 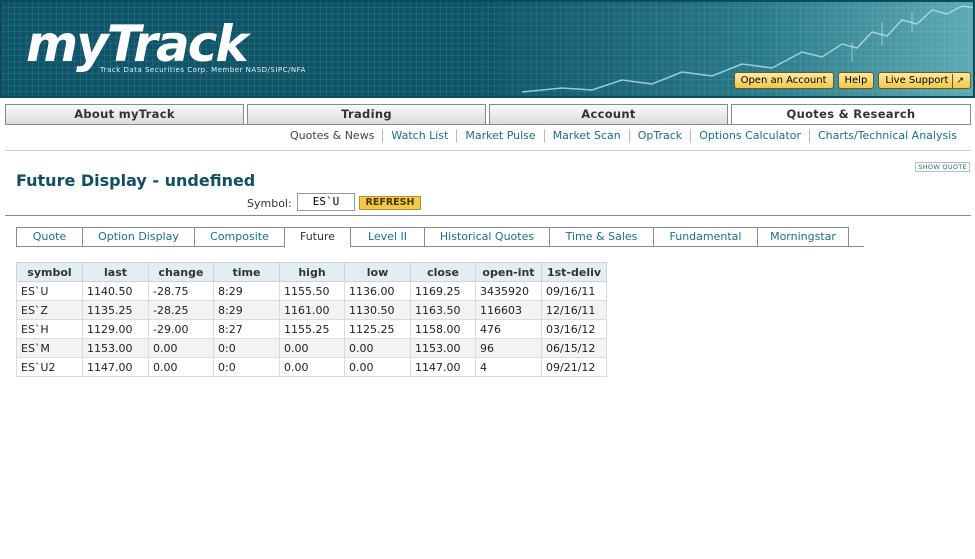 What do you see at coordinates (326, 202) in the screenshot?
I see `symbol-input: ES`U` at bounding box center [326, 202].